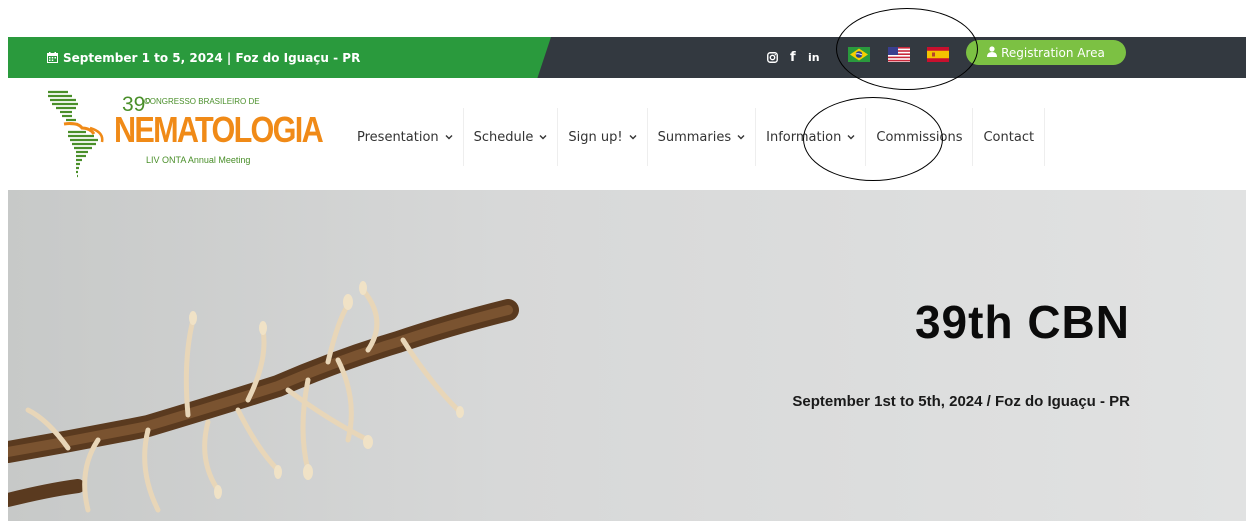 This screenshot has height=521, width=1246. I want to click on nav-item-information: Information, so click(811, 137).